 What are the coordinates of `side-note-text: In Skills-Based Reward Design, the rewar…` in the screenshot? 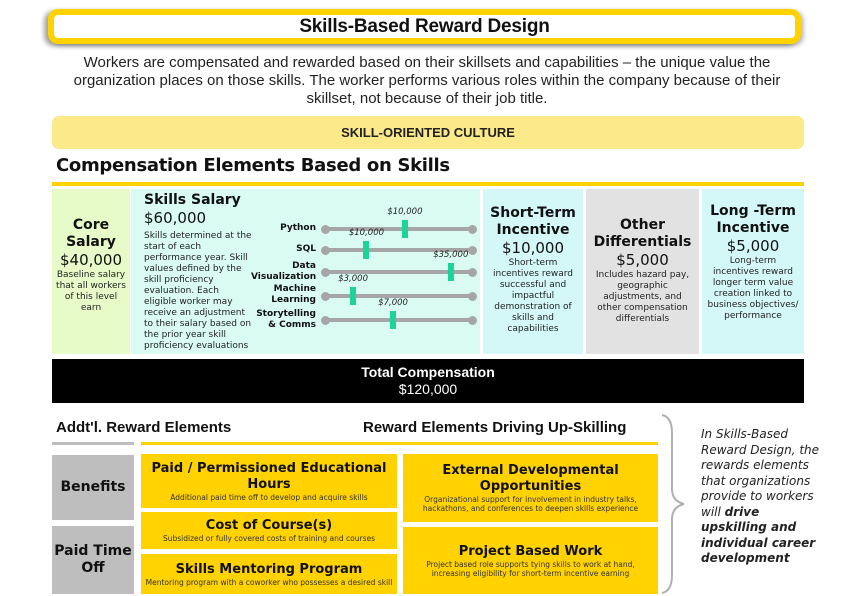 It's located at (760, 473).